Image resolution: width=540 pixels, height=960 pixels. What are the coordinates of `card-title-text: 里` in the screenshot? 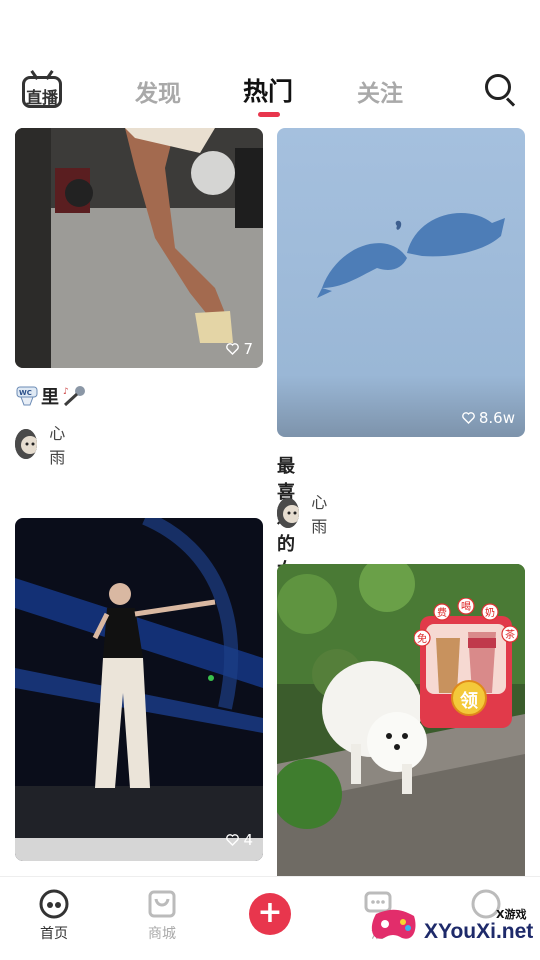 It's located at (50, 397).